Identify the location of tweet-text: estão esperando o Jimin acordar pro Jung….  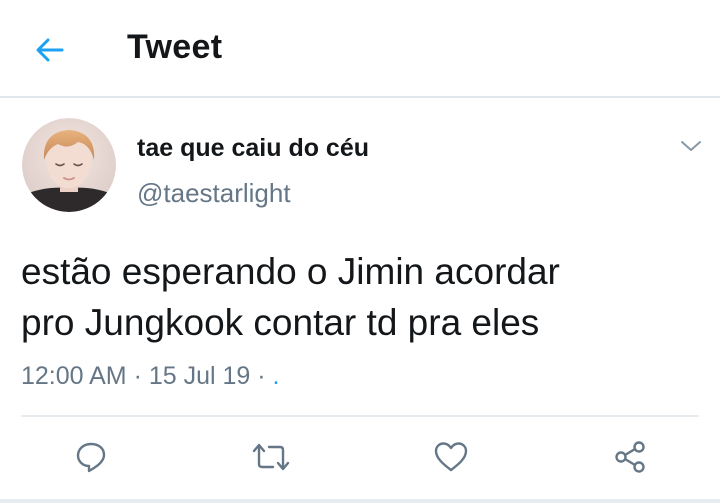
(290, 297).